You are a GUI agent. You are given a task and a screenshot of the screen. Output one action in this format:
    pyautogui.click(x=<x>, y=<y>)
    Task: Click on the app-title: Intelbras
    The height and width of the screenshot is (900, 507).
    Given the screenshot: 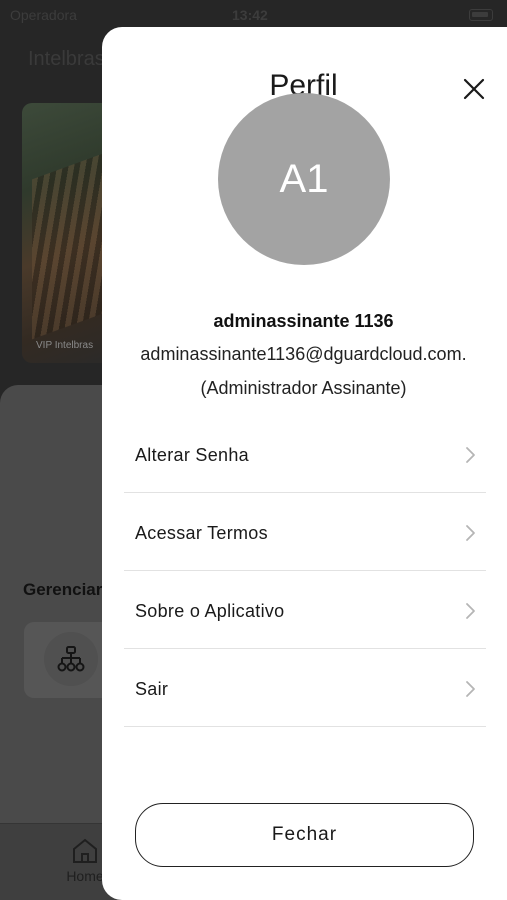 What is the action you would take?
    pyautogui.click(x=66, y=59)
    